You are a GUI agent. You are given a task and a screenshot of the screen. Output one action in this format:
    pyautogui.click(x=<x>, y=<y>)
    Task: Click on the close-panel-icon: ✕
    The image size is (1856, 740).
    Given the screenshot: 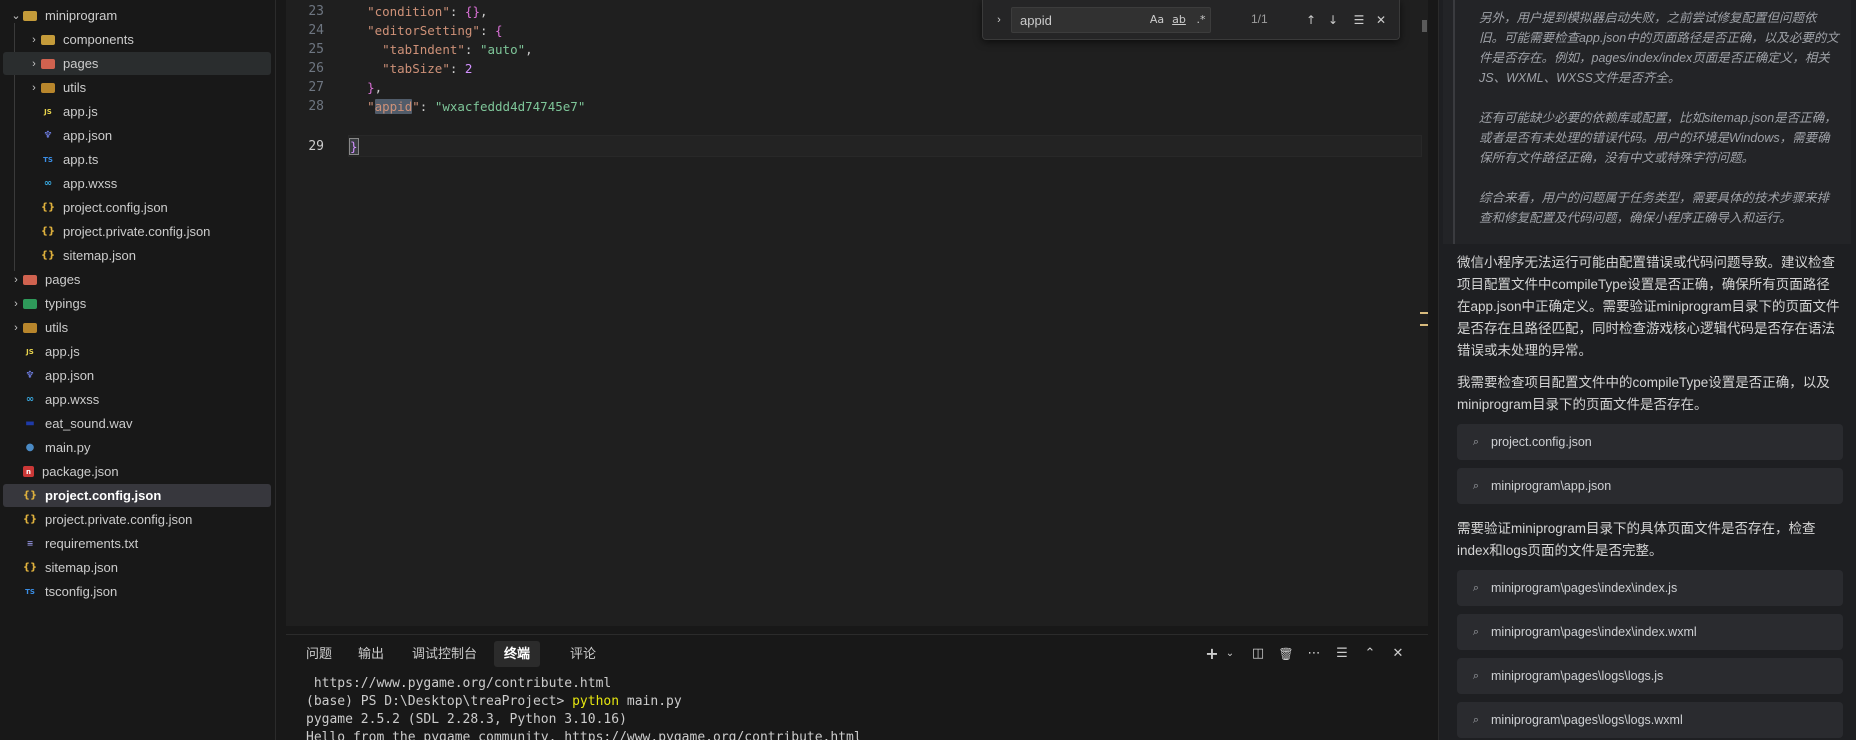 What is the action you would take?
    pyautogui.click(x=1398, y=654)
    